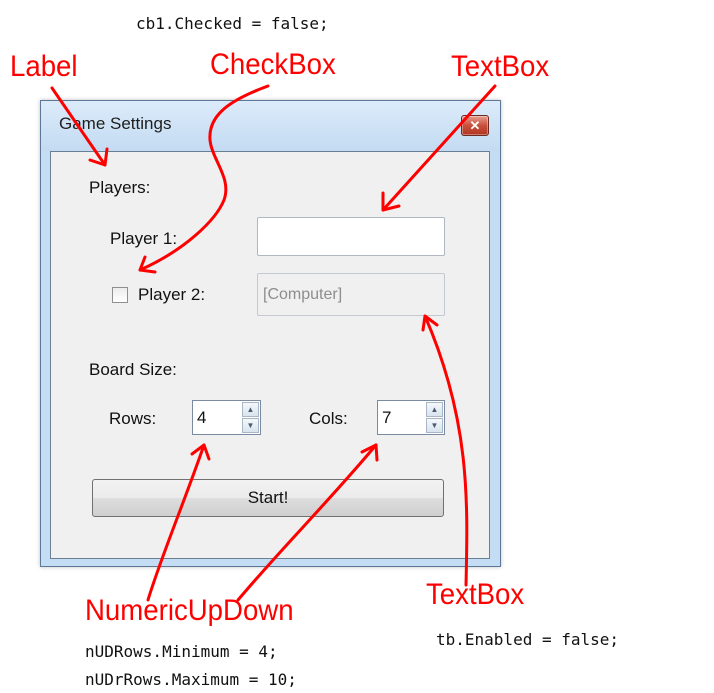 This screenshot has width=714, height=693. I want to click on annotation-textbox-bottom: TextBox, so click(475, 594).